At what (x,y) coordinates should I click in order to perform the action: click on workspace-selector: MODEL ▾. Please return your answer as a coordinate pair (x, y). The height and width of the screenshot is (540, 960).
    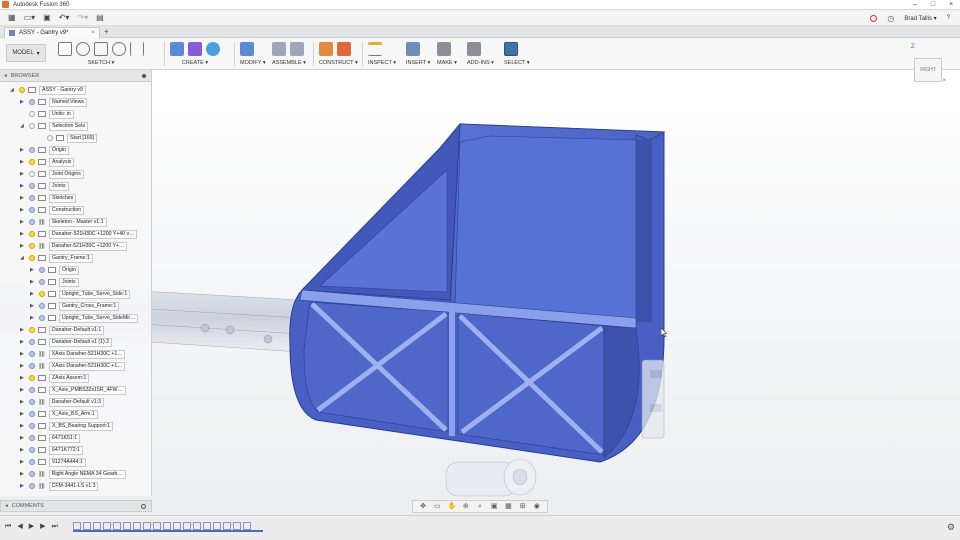
    Looking at the image, I should click on (26, 53).